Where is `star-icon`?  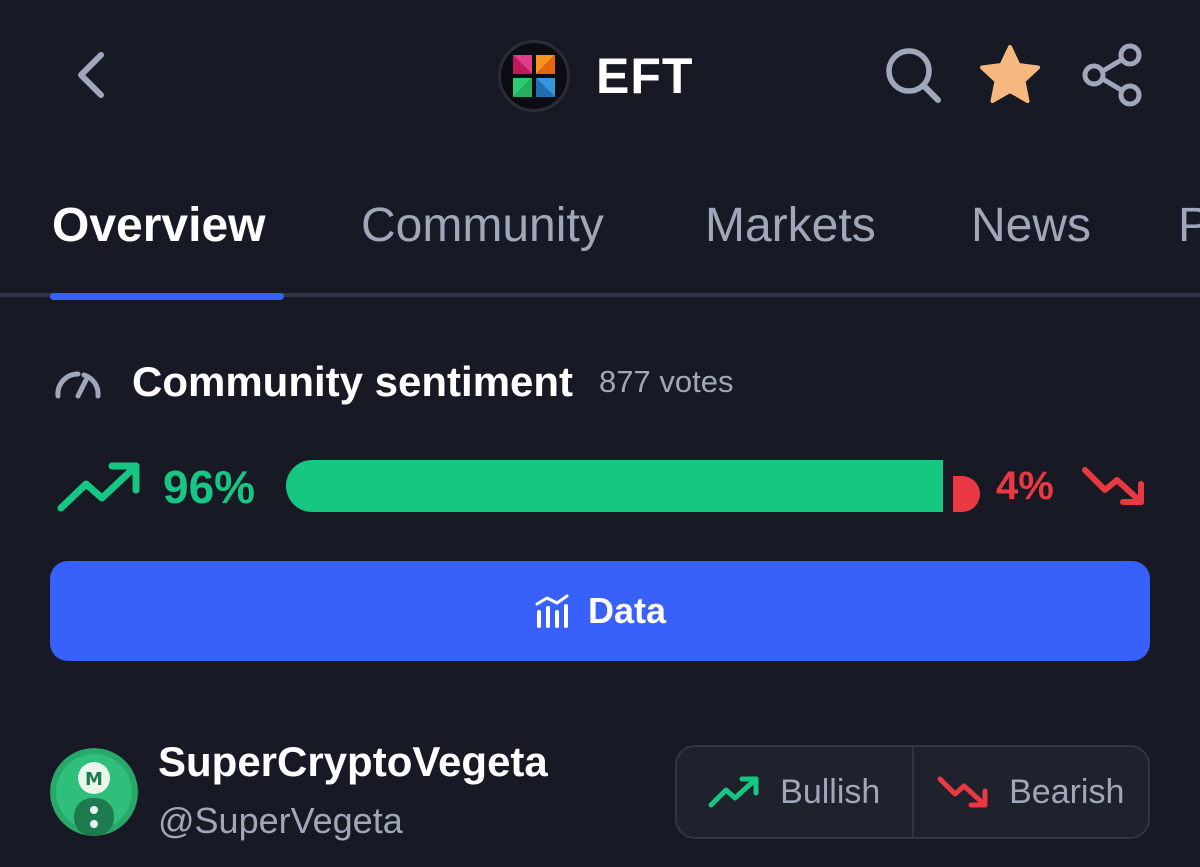 star-icon is located at coordinates (1010, 74).